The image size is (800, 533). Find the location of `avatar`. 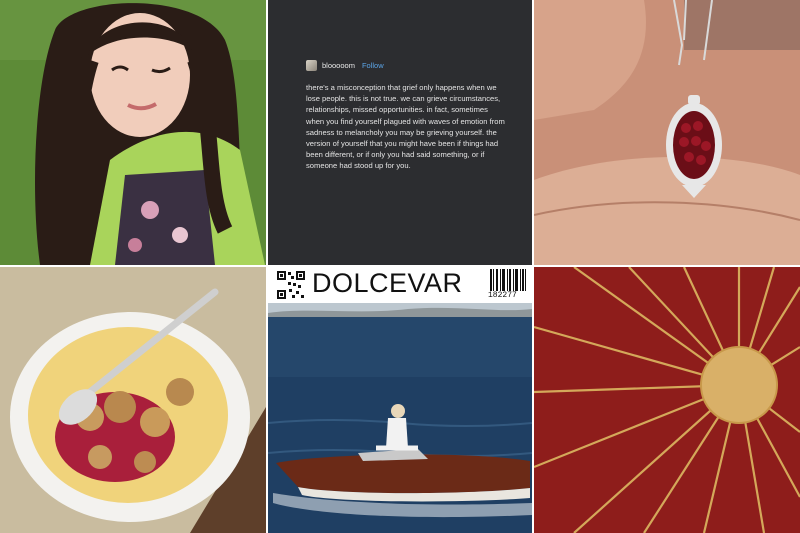

avatar is located at coordinates (311, 65).